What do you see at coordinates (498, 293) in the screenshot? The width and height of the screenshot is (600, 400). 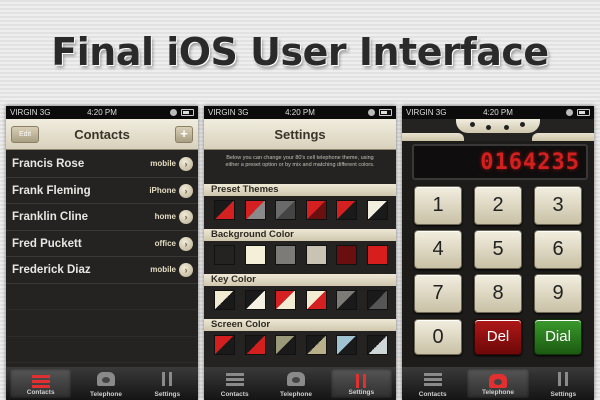 I see `key-8: 8` at bounding box center [498, 293].